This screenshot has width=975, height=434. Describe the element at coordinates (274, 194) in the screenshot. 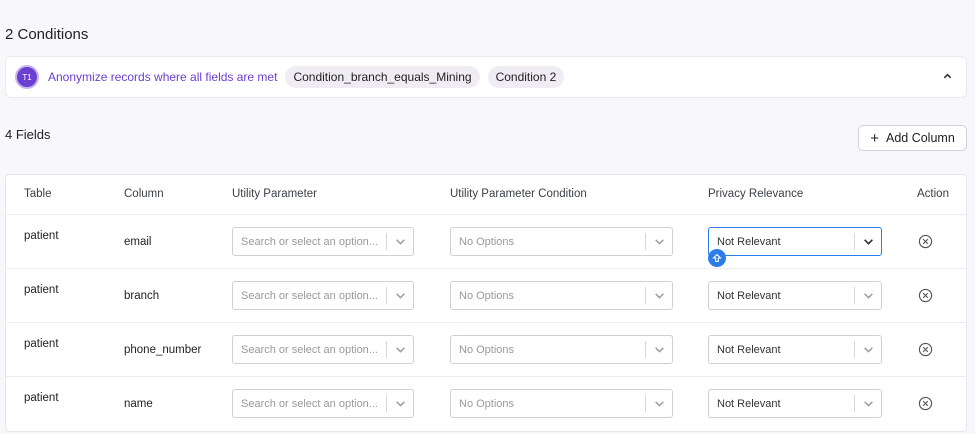

I see `header-utility-parameter: Utility Parameter` at that location.